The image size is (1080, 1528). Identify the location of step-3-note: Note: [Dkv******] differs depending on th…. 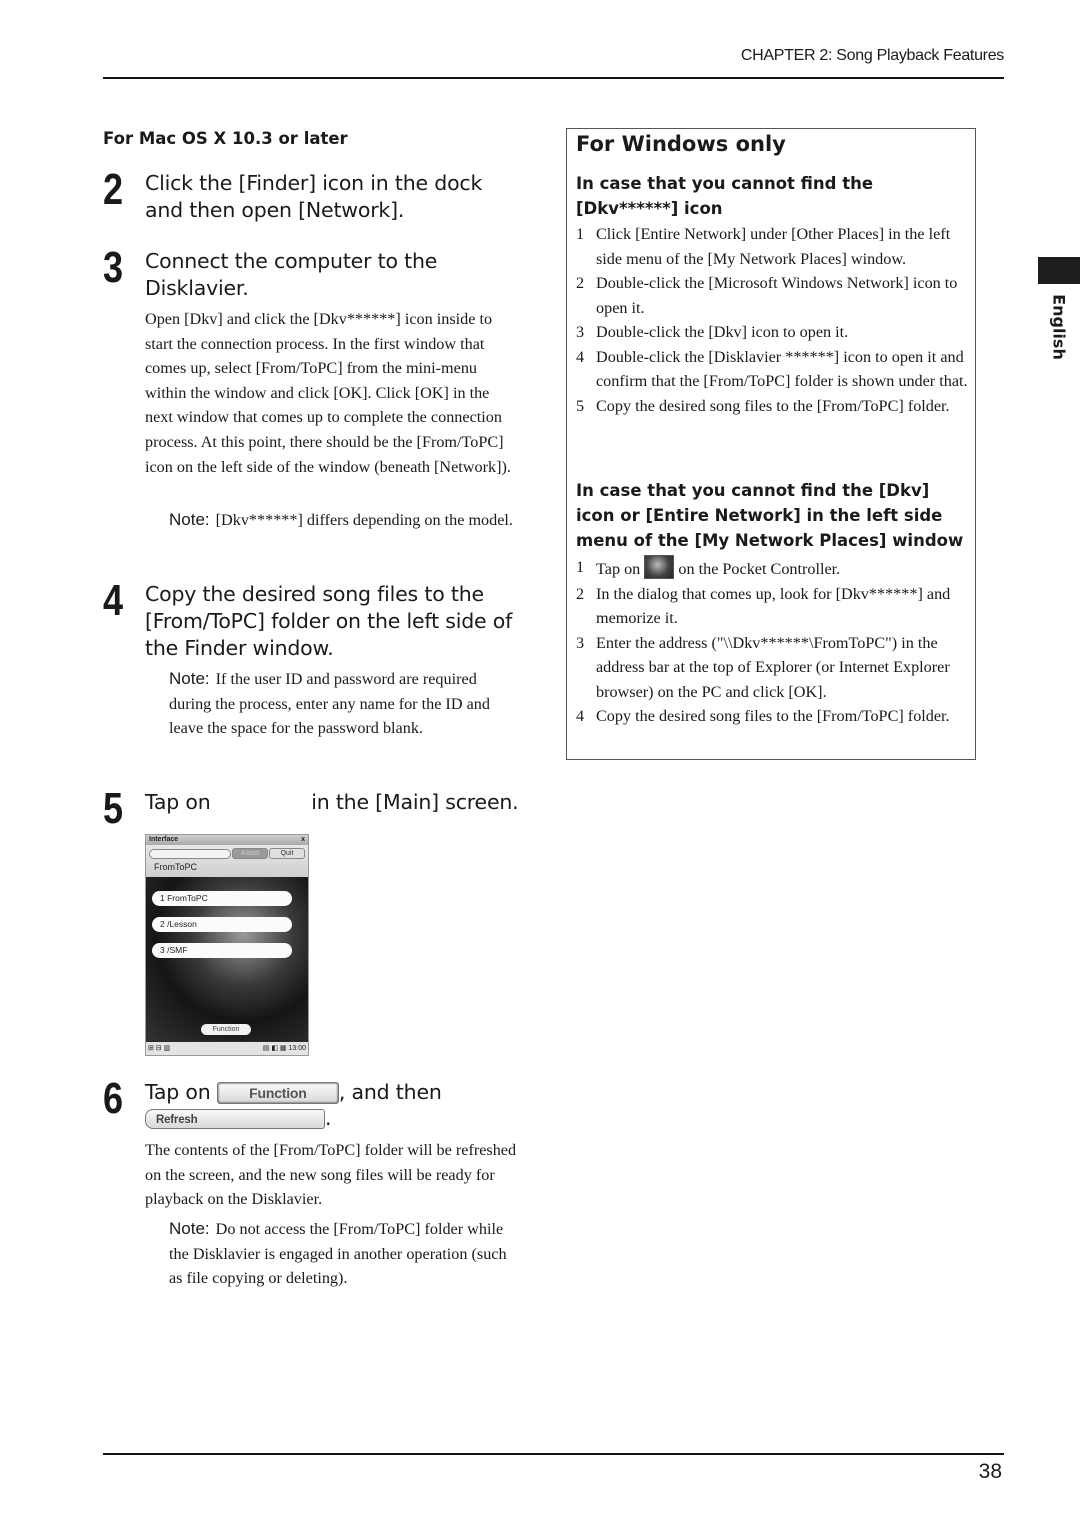
(344, 520).